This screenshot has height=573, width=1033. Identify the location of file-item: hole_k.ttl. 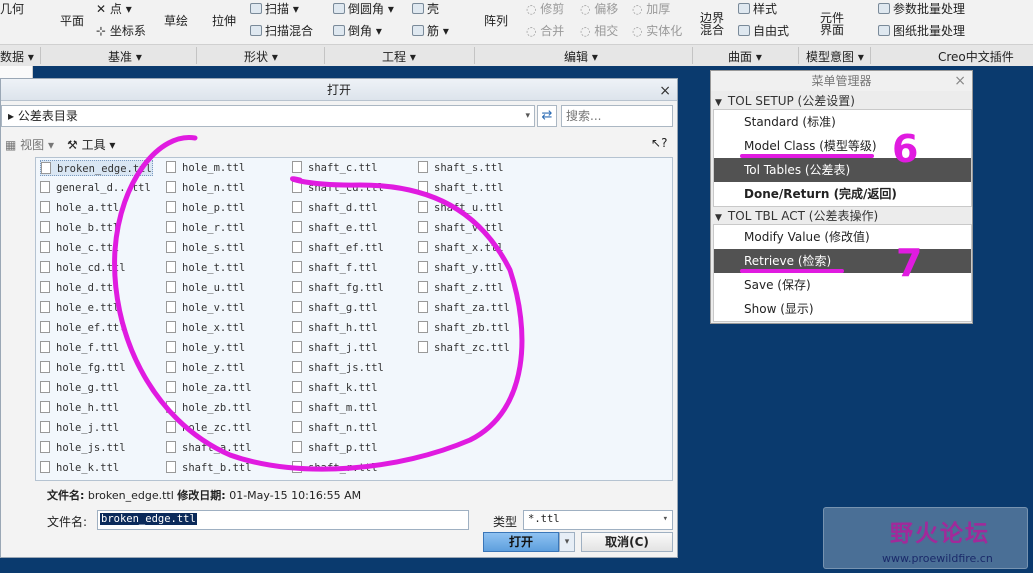
(79, 468).